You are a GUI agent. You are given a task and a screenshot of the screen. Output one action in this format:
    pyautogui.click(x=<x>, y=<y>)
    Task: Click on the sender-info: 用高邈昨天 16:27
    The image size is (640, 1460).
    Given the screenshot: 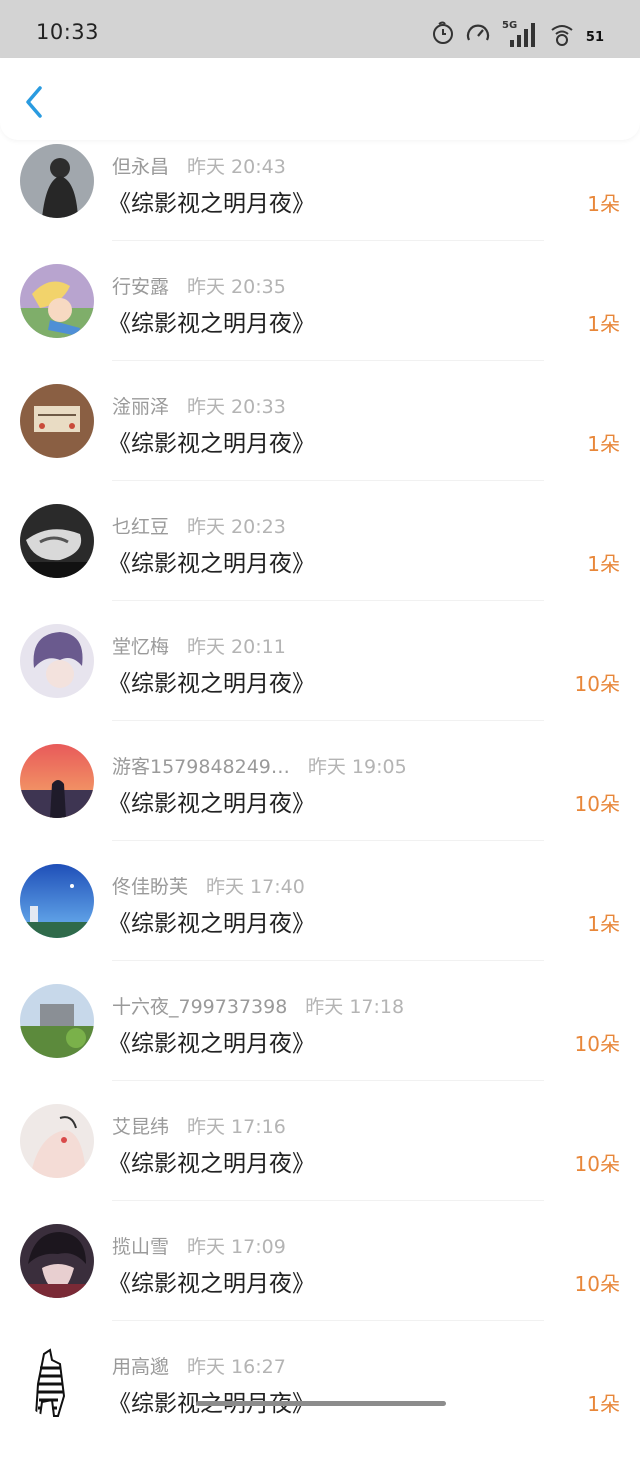 What is the action you would take?
    pyautogui.click(x=199, y=1365)
    